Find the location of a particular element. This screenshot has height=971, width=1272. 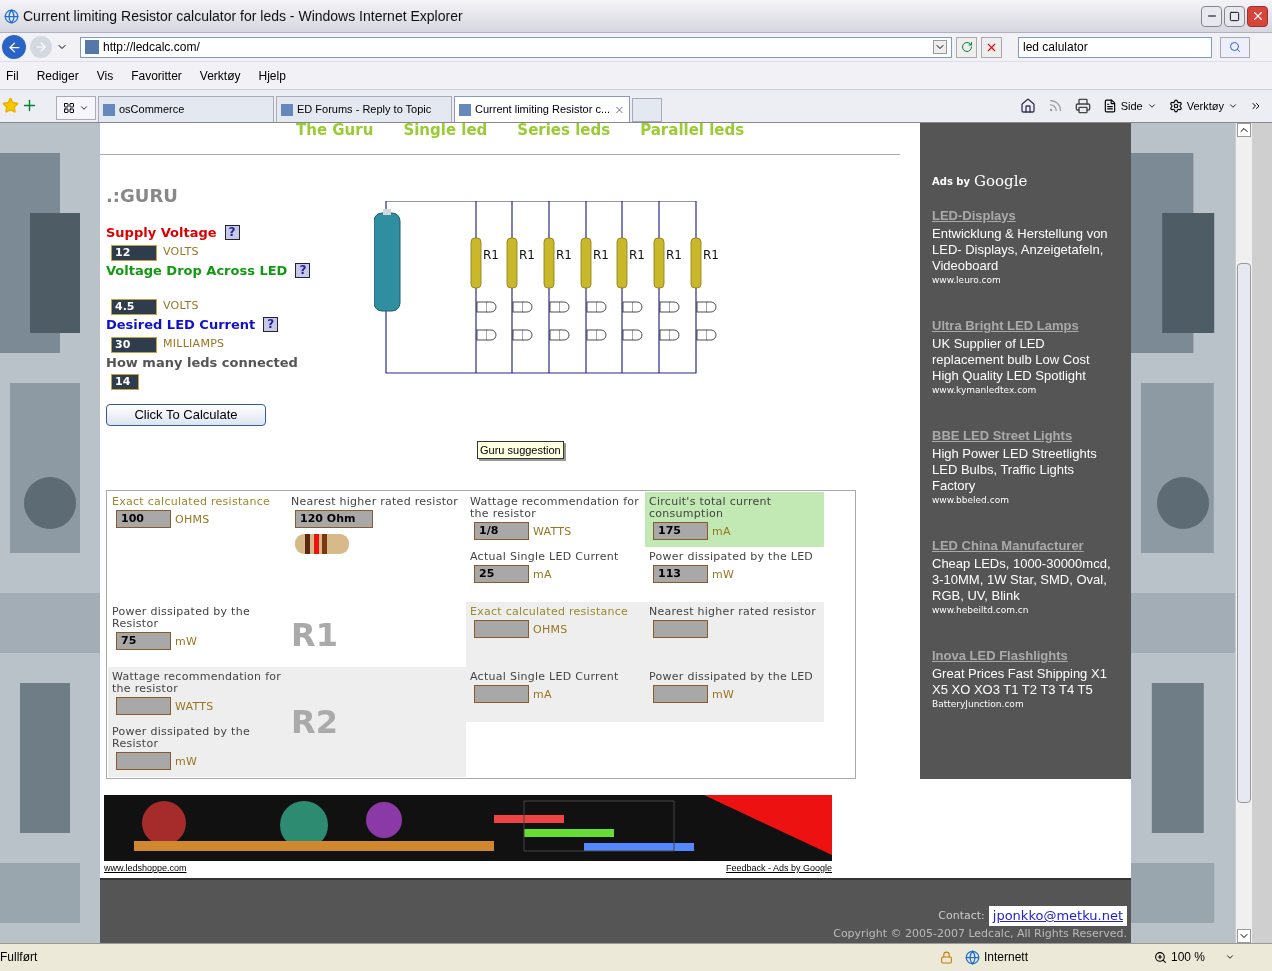

tooltip: Guru suggestion is located at coordinates (520, 449).